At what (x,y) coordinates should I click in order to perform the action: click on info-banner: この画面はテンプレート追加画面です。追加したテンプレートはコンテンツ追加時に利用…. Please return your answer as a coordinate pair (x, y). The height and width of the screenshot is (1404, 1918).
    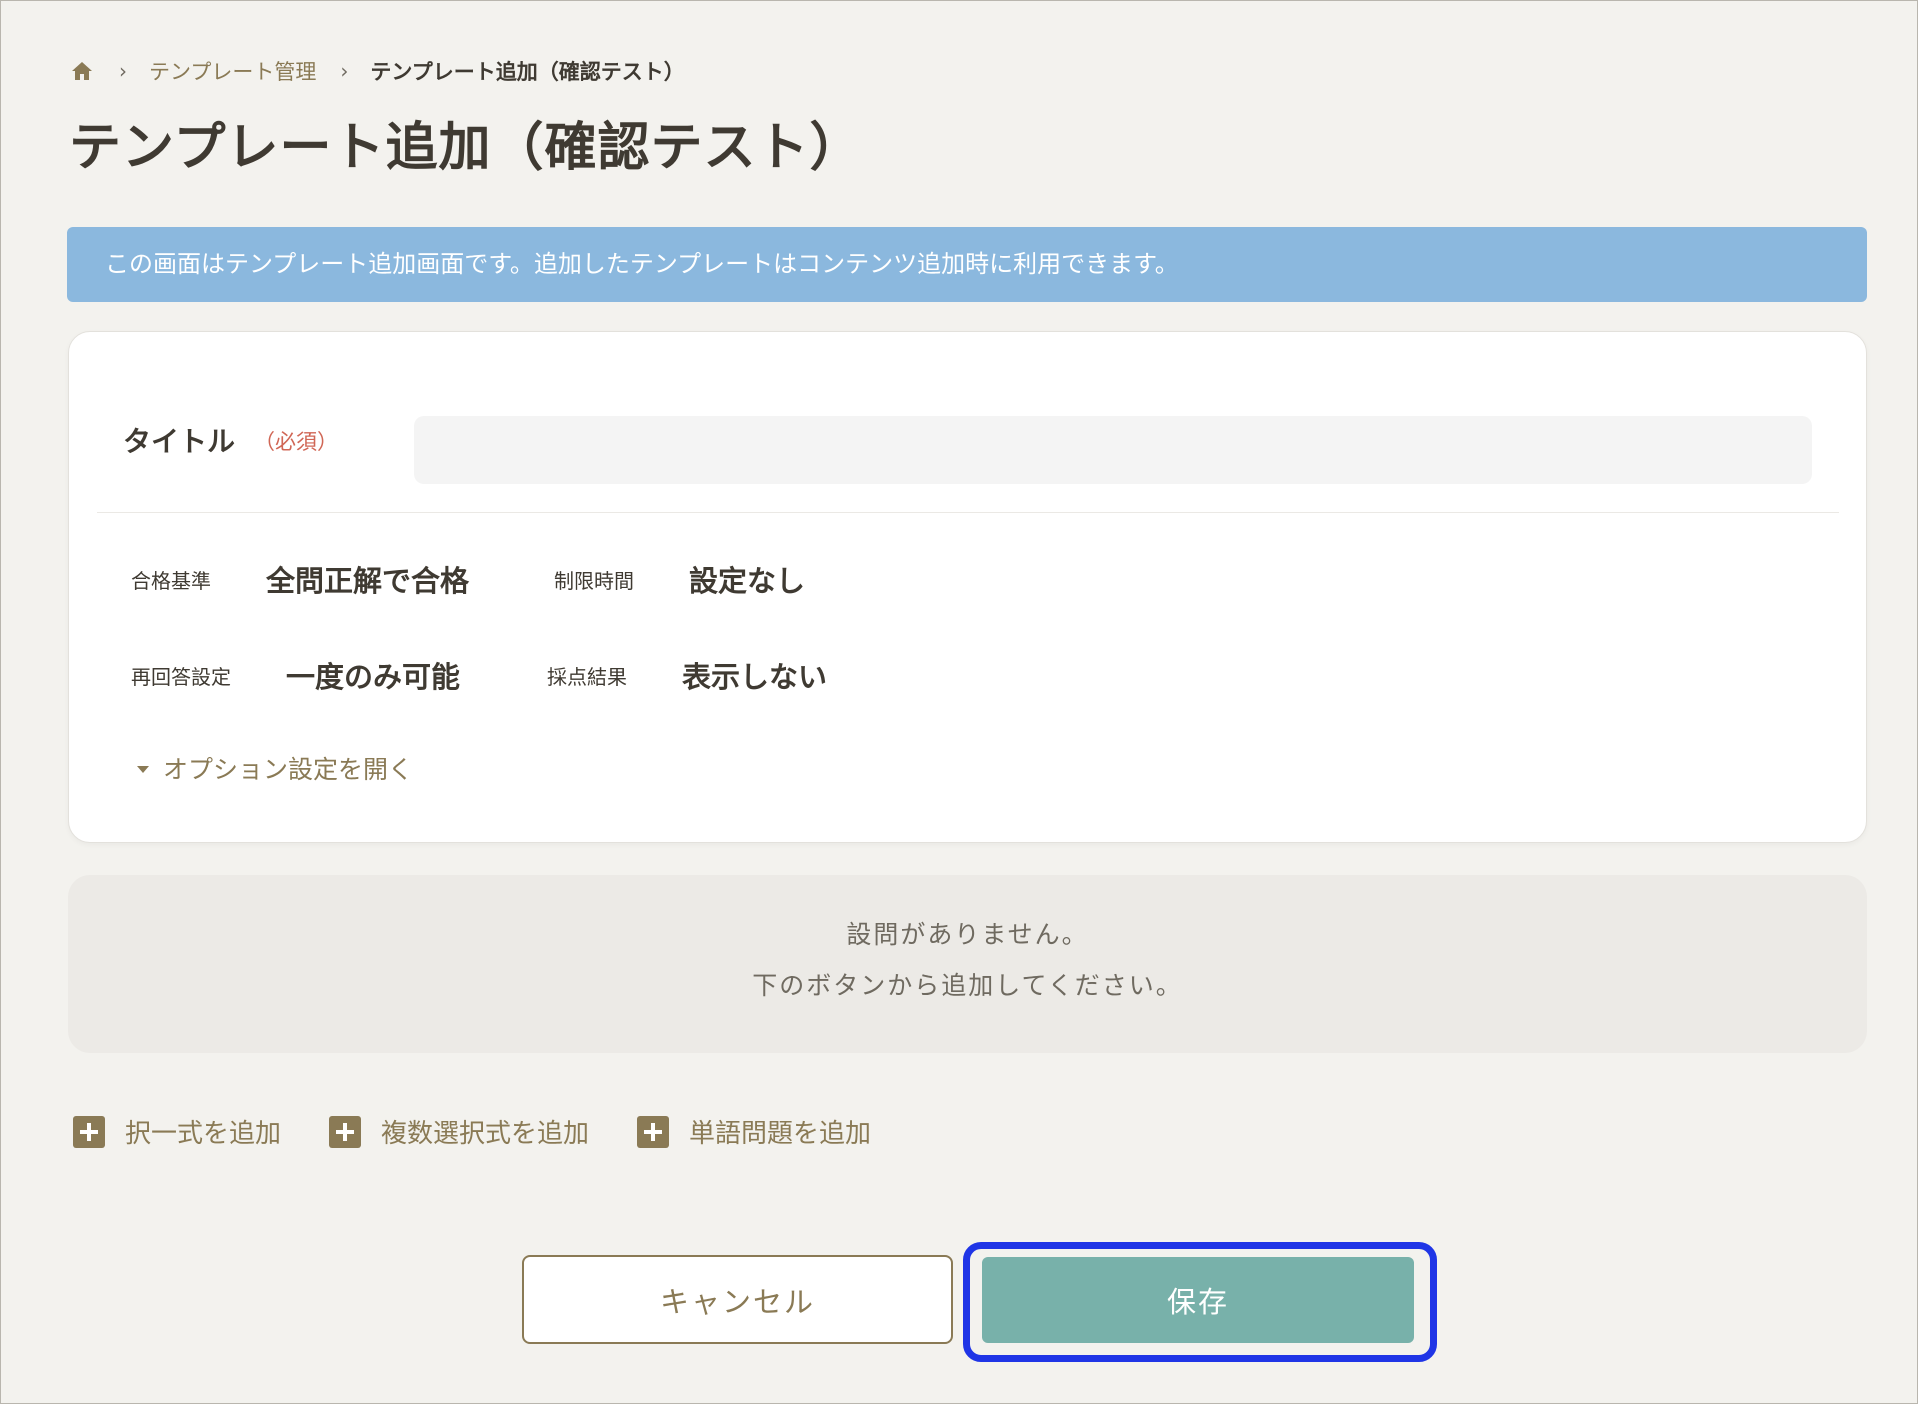
    Looking at the image, I should click on (967, 264).